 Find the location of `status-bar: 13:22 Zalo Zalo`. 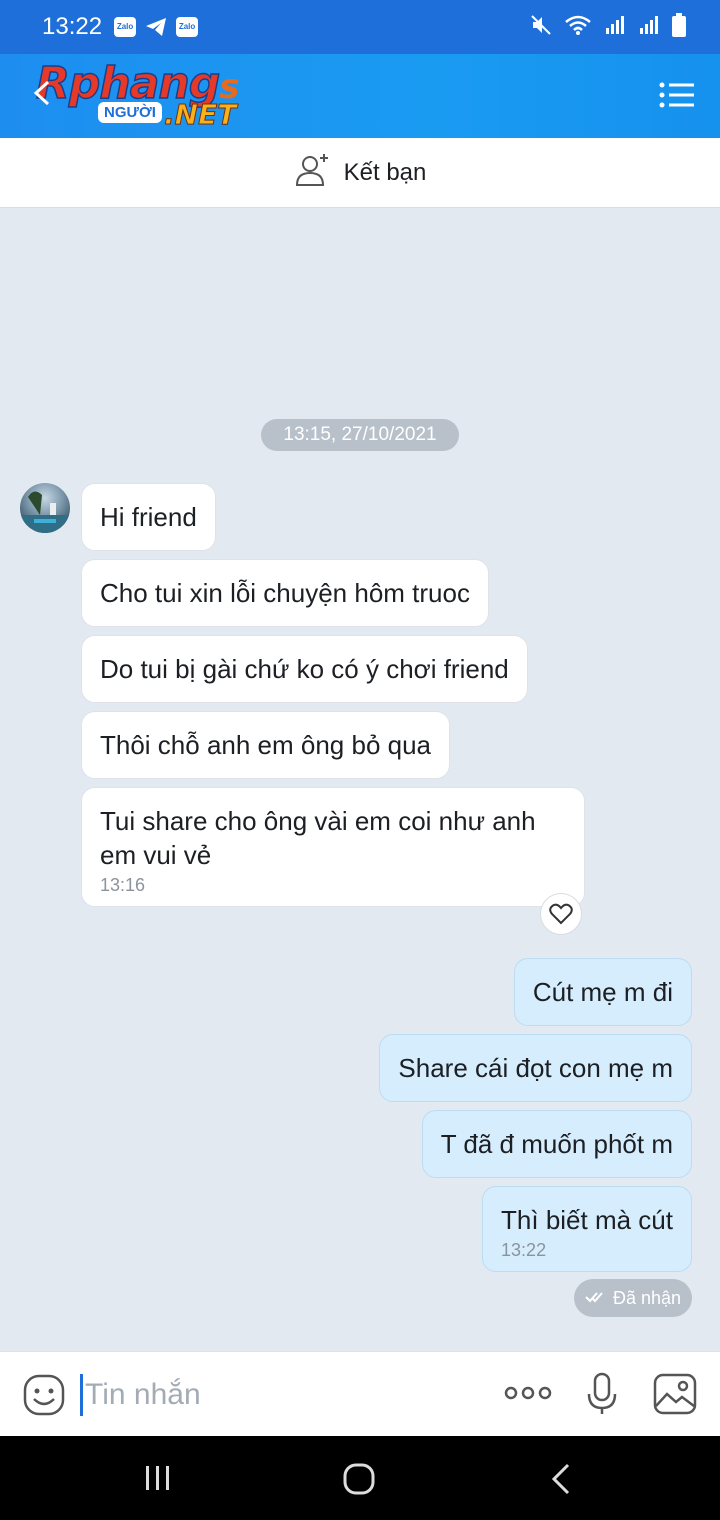

status-bar: 13:22 Zalo Zalo is located at coordinates (360, 27).